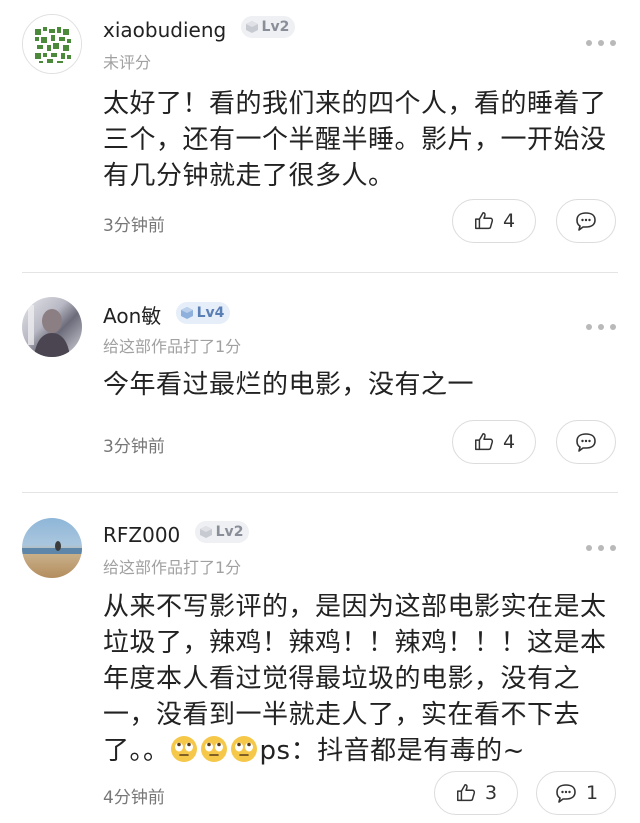 Image resolution: width=640 pixels, height=823 pixels. I want to click on reply-count: 1, so click(592, 793).